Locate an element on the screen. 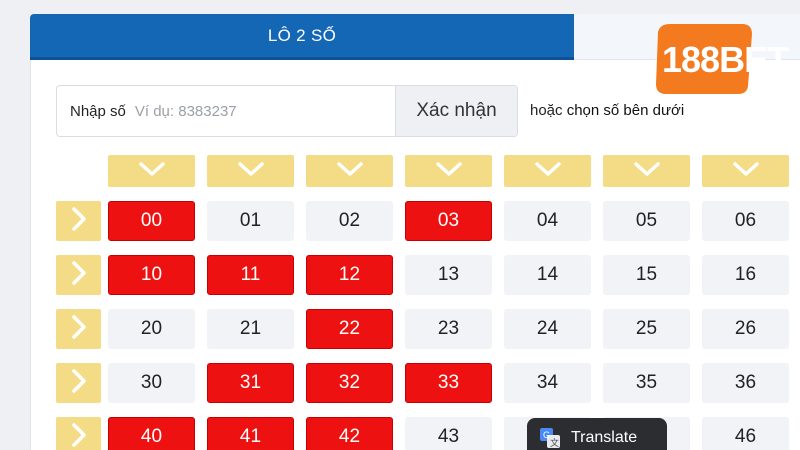 This screenshot has width=800, height=450. number-cell: 26 is located at coordinates (745, 329).